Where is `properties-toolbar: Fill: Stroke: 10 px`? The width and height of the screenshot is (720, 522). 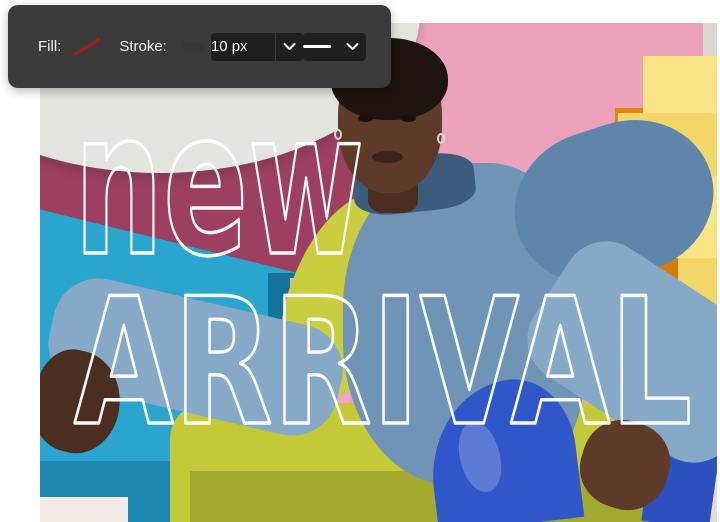
properties-toolbar: Fill: Stroke: 10 px is located at coordinates (199, 46).